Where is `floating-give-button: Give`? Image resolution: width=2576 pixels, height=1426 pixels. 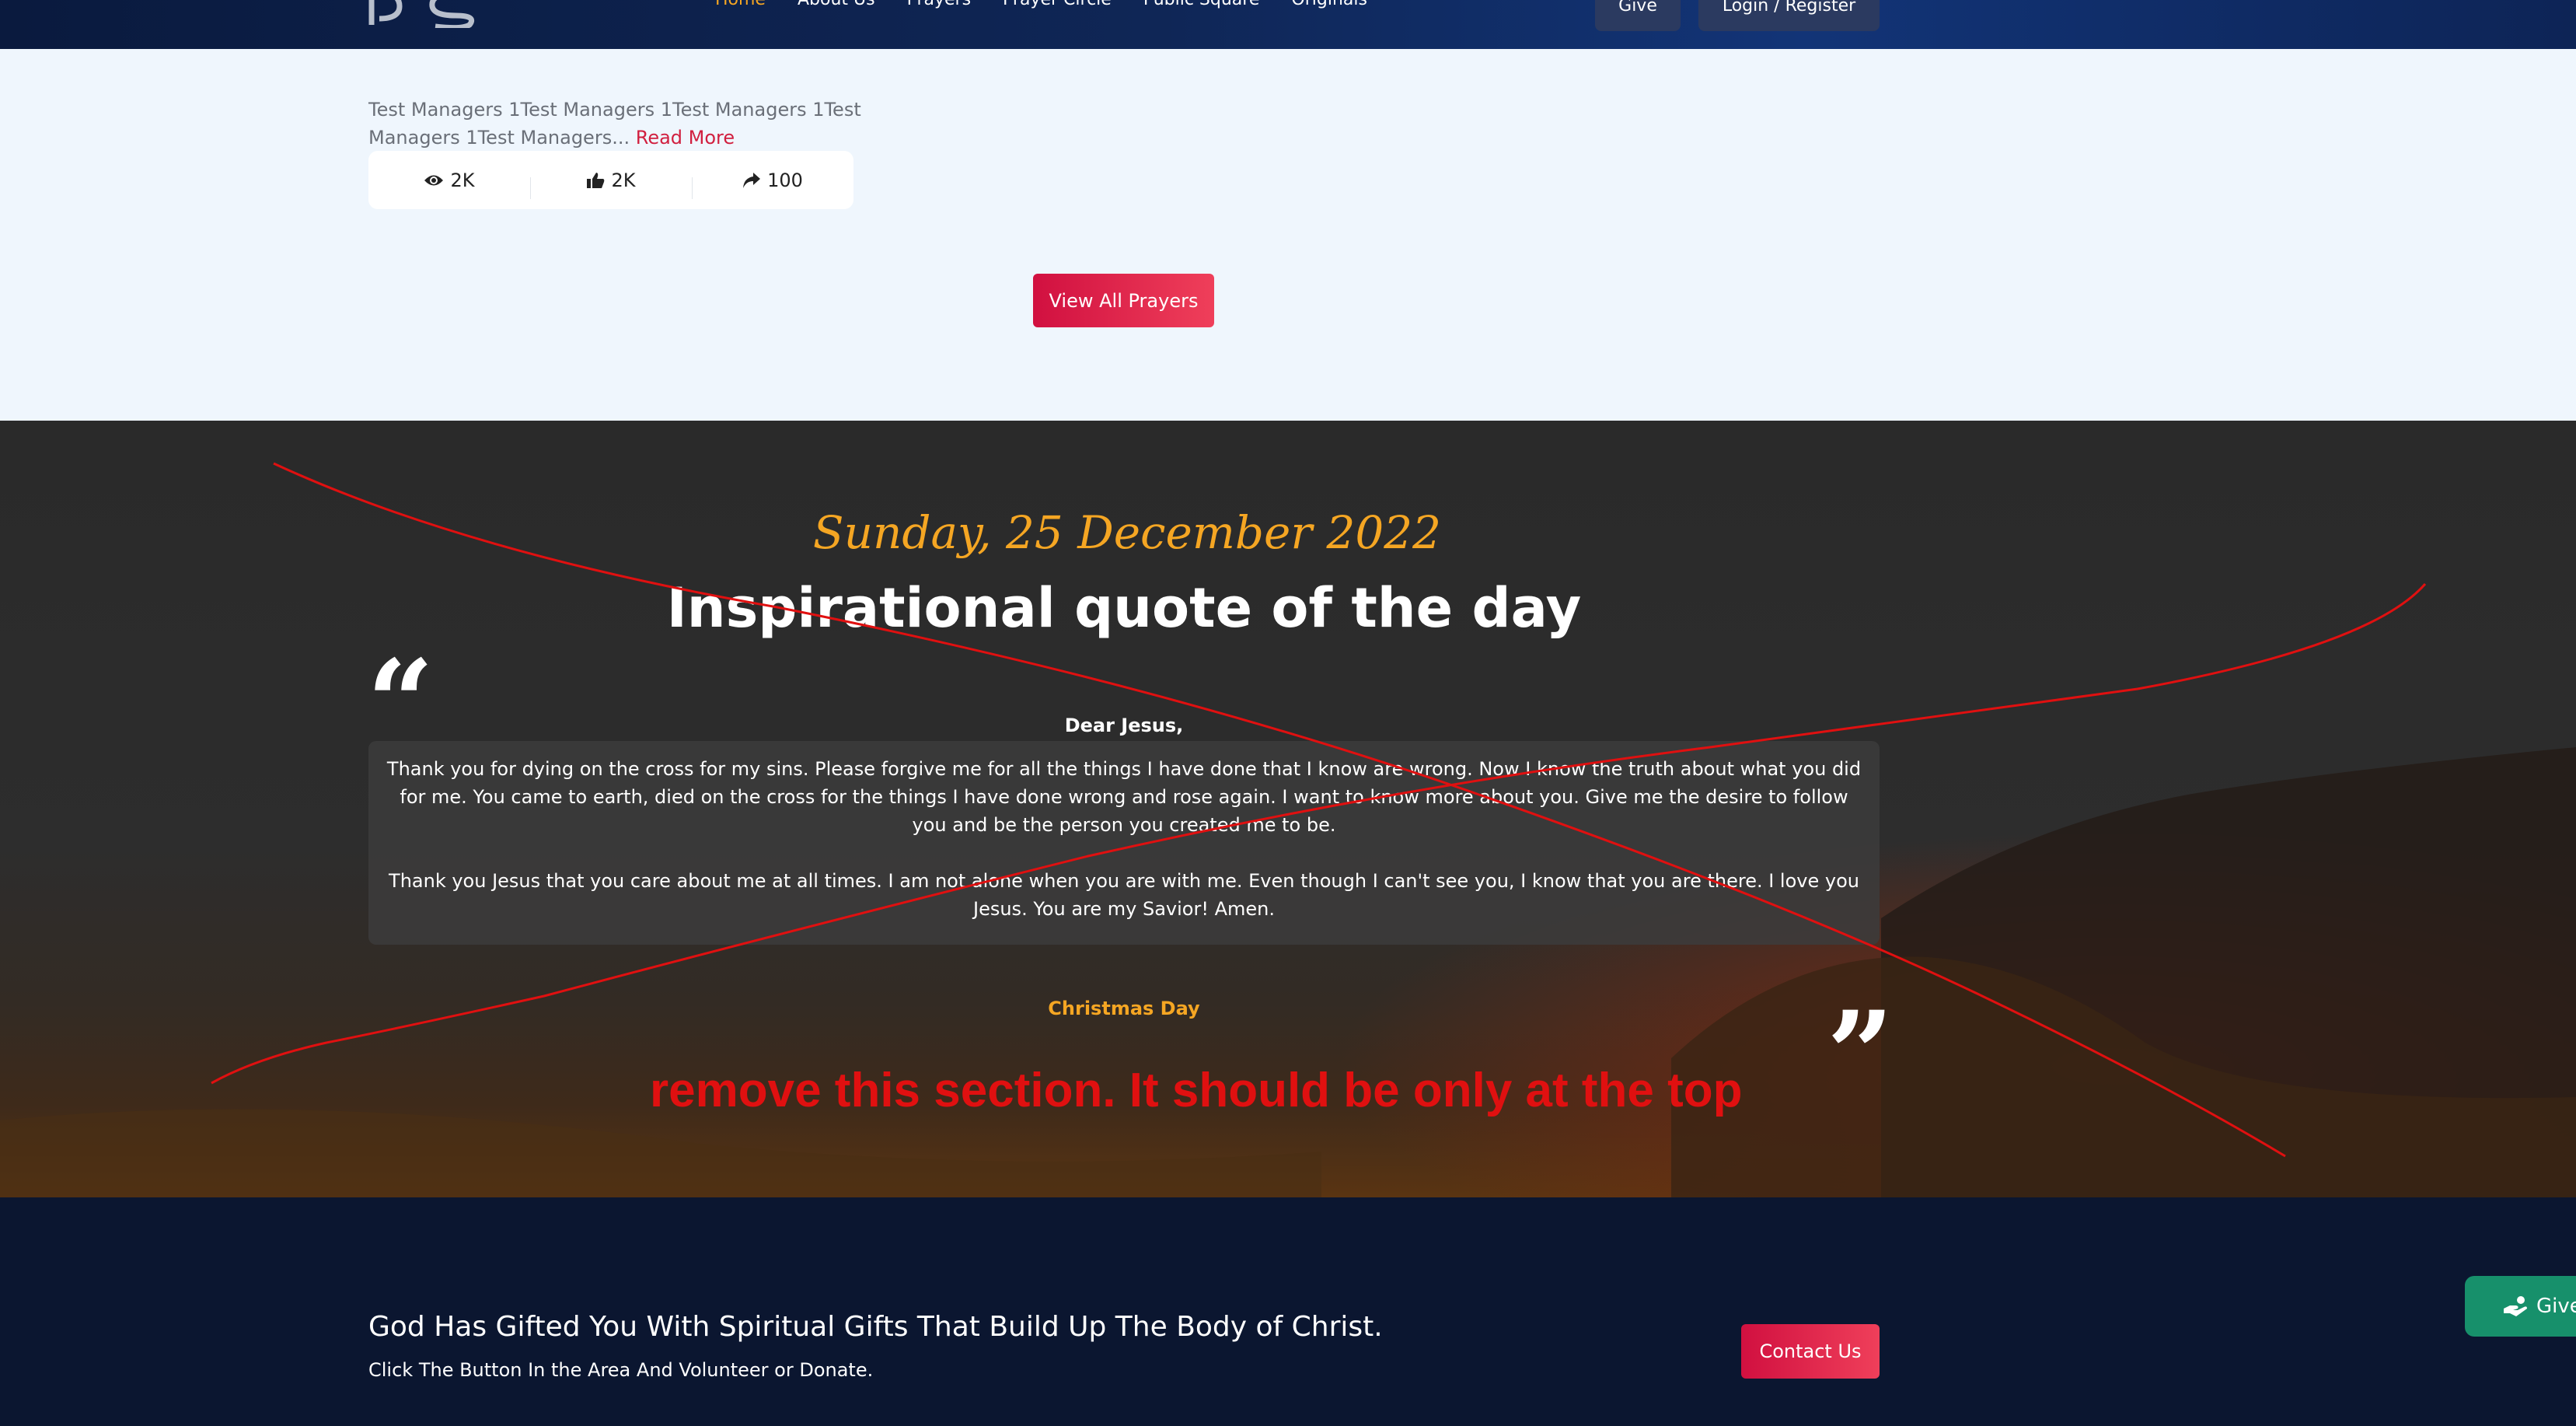 floating-give-button: Give is located at coordinates (2521, 1306).